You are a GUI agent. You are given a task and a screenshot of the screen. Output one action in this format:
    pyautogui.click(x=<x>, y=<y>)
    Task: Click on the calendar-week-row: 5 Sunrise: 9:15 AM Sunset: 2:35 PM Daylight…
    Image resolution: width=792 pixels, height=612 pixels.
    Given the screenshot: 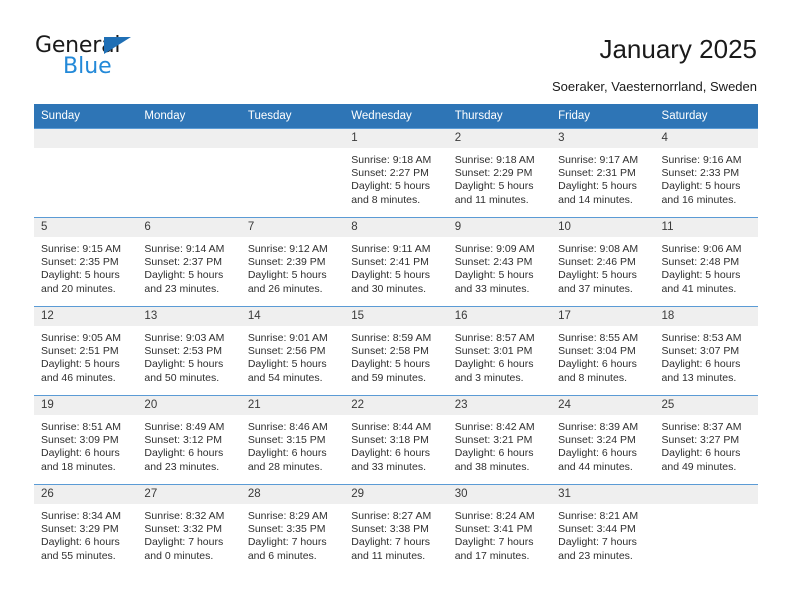 What is the action you would take?
    pyautogui.click(x=396, y=262)
    